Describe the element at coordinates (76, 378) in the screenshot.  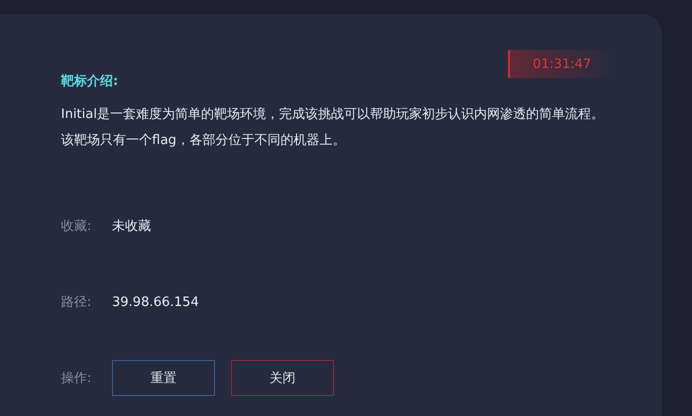
I see `field-label: 操作:` at that location.